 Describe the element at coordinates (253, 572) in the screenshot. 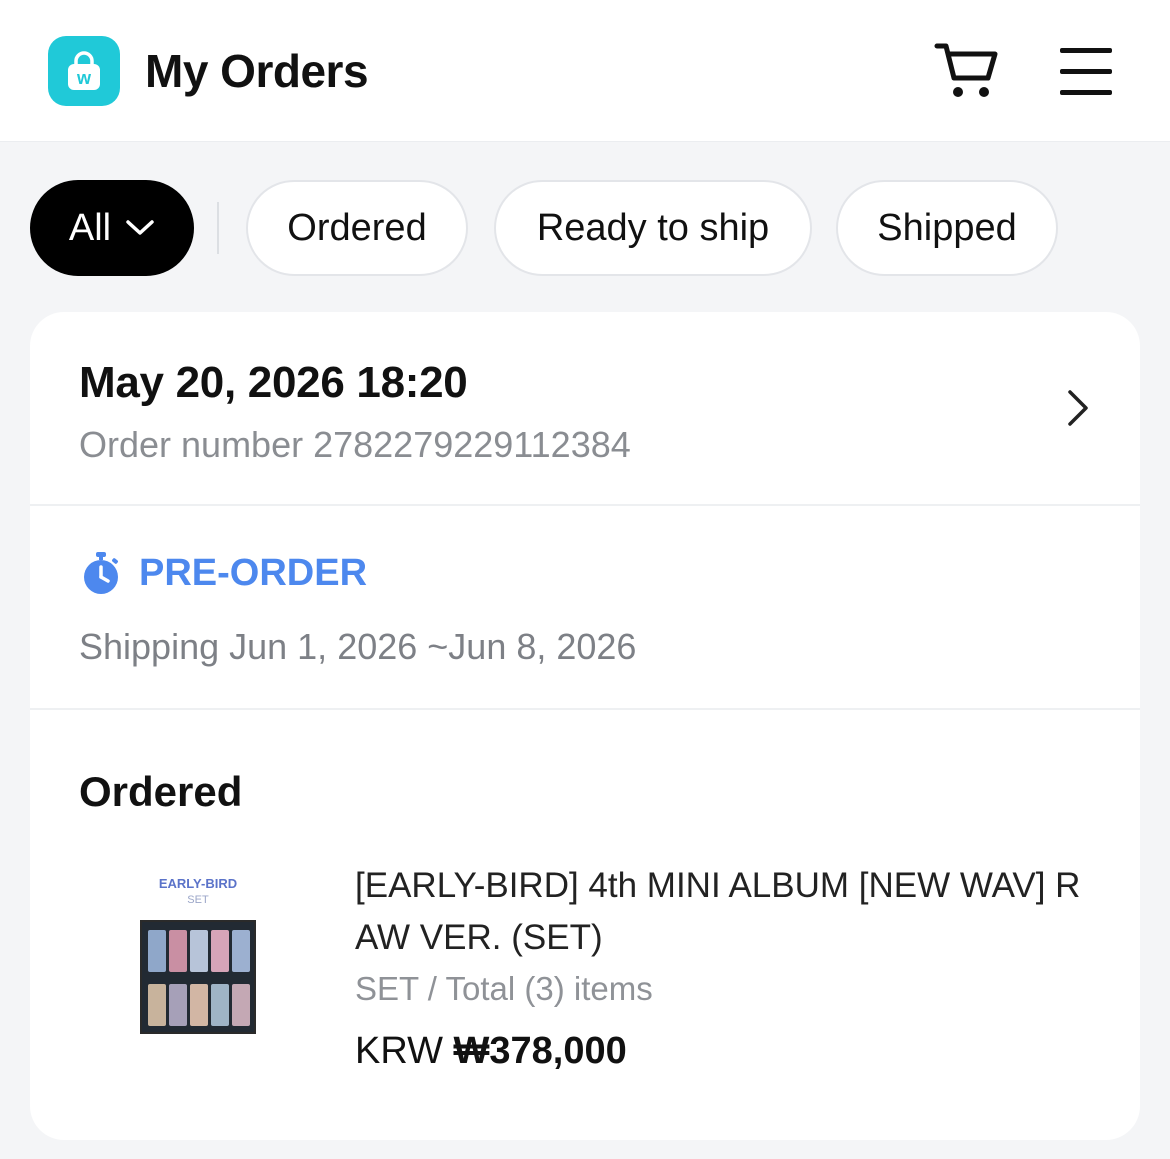

I see `preorder-label: PRE-ORDER` at that location.